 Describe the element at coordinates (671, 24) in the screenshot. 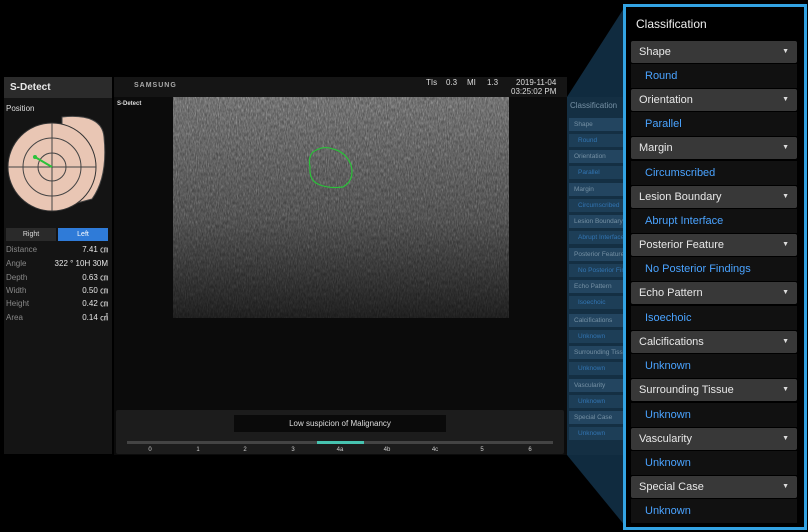

I see `classification-title: Classification` at that location.